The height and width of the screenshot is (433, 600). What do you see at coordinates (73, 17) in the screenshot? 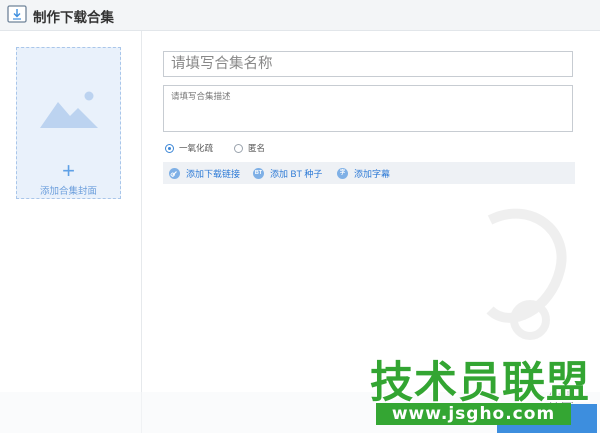
I see `dialog-title: 制作下载合集` at bounding box center [73, 17].